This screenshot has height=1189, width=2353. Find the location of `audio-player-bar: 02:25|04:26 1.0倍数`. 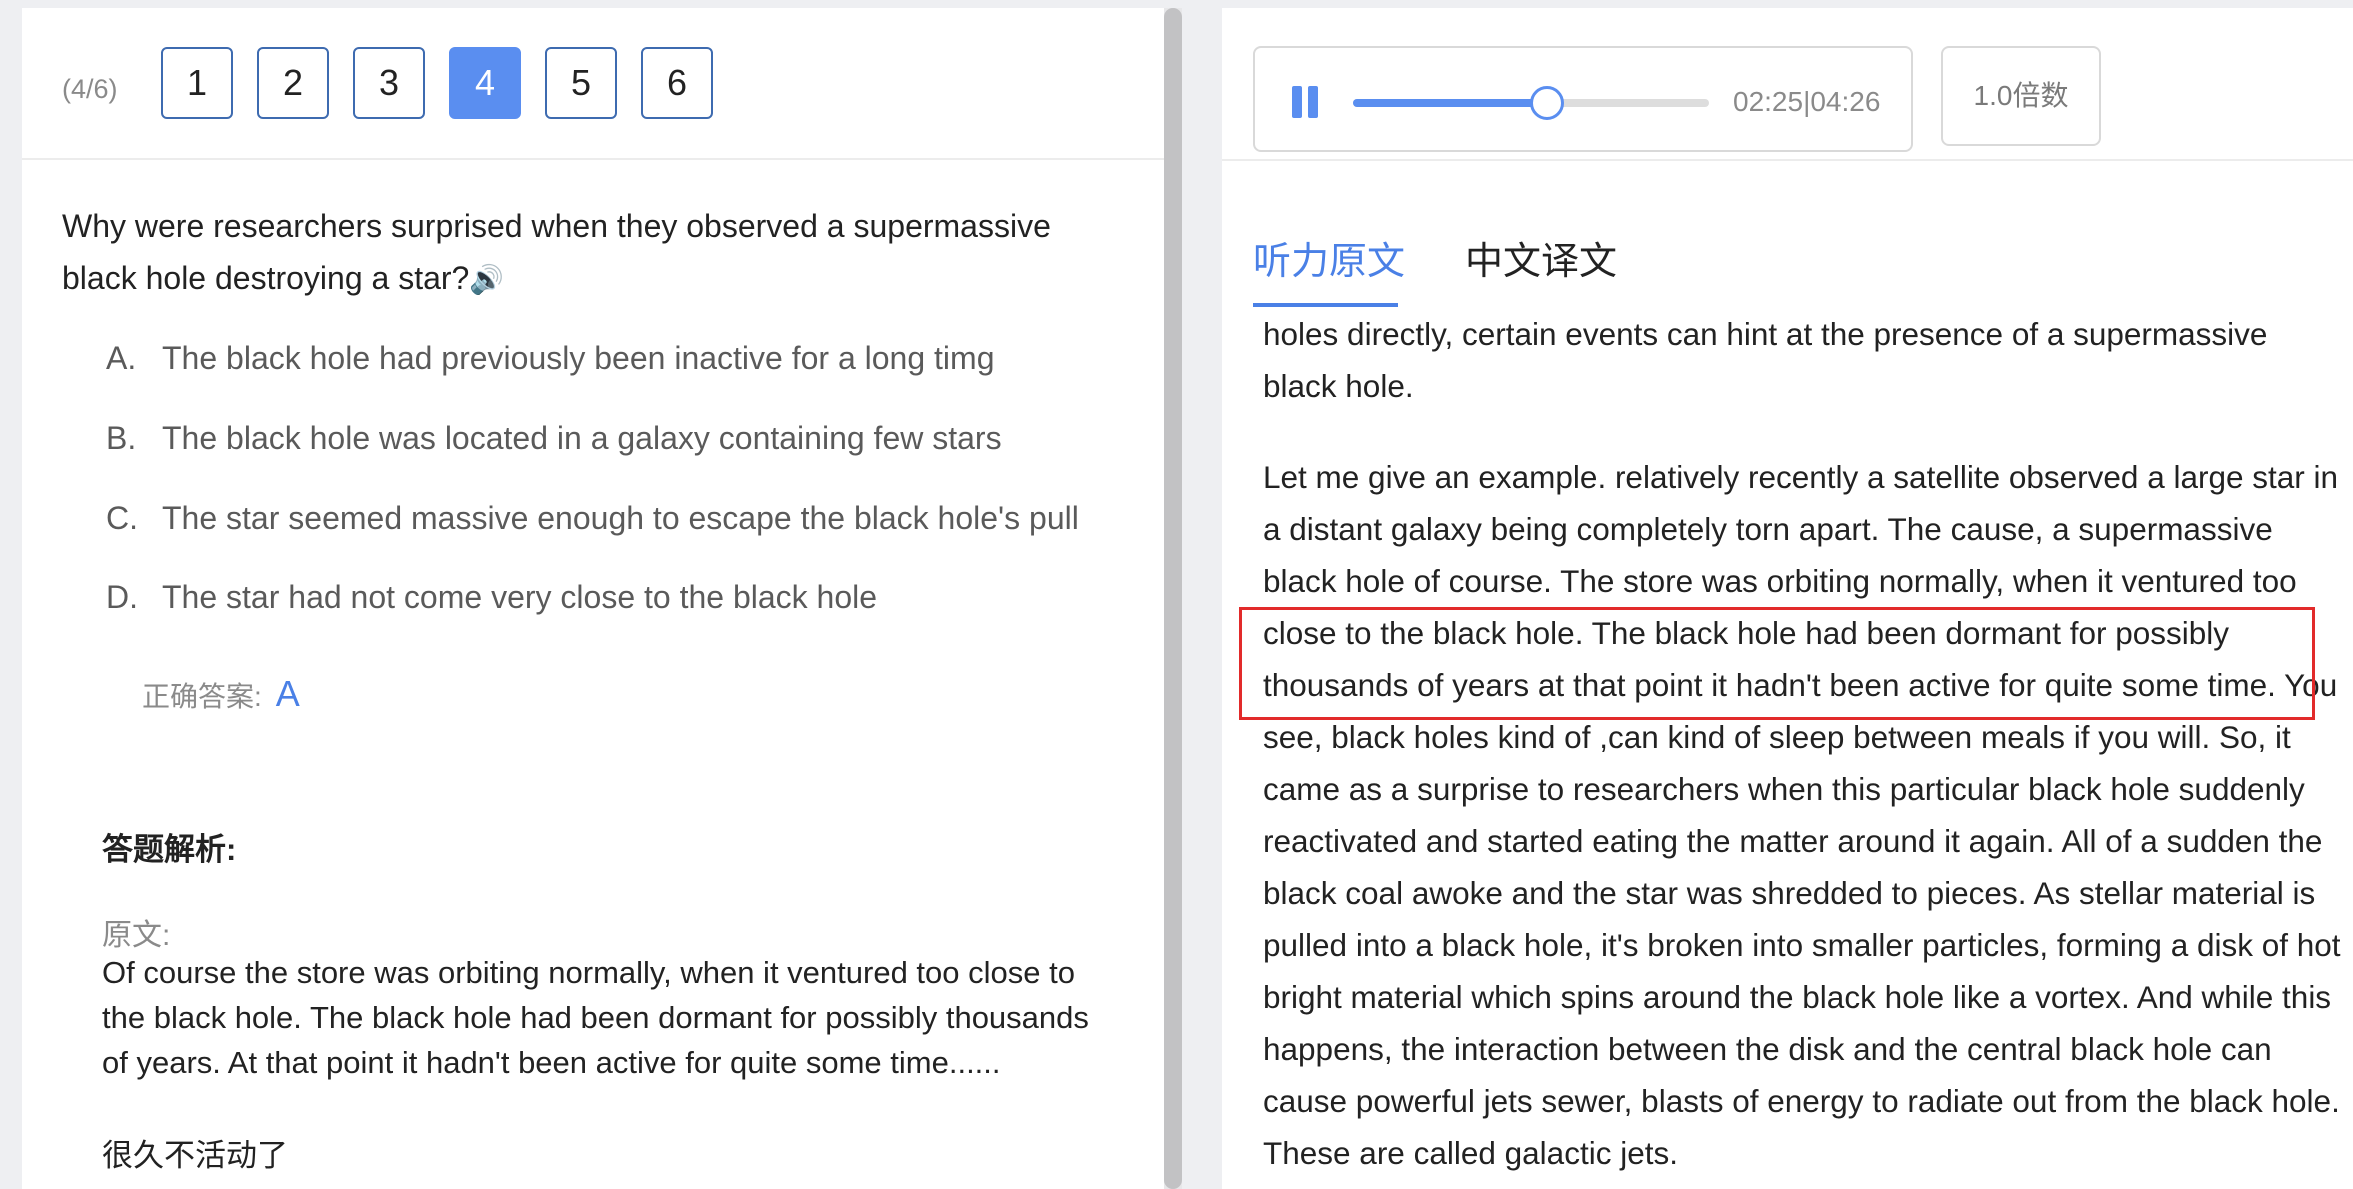

audio-player-bar: 02:25|04:26 1.0倍数 is located at coordinates (1787, 84).